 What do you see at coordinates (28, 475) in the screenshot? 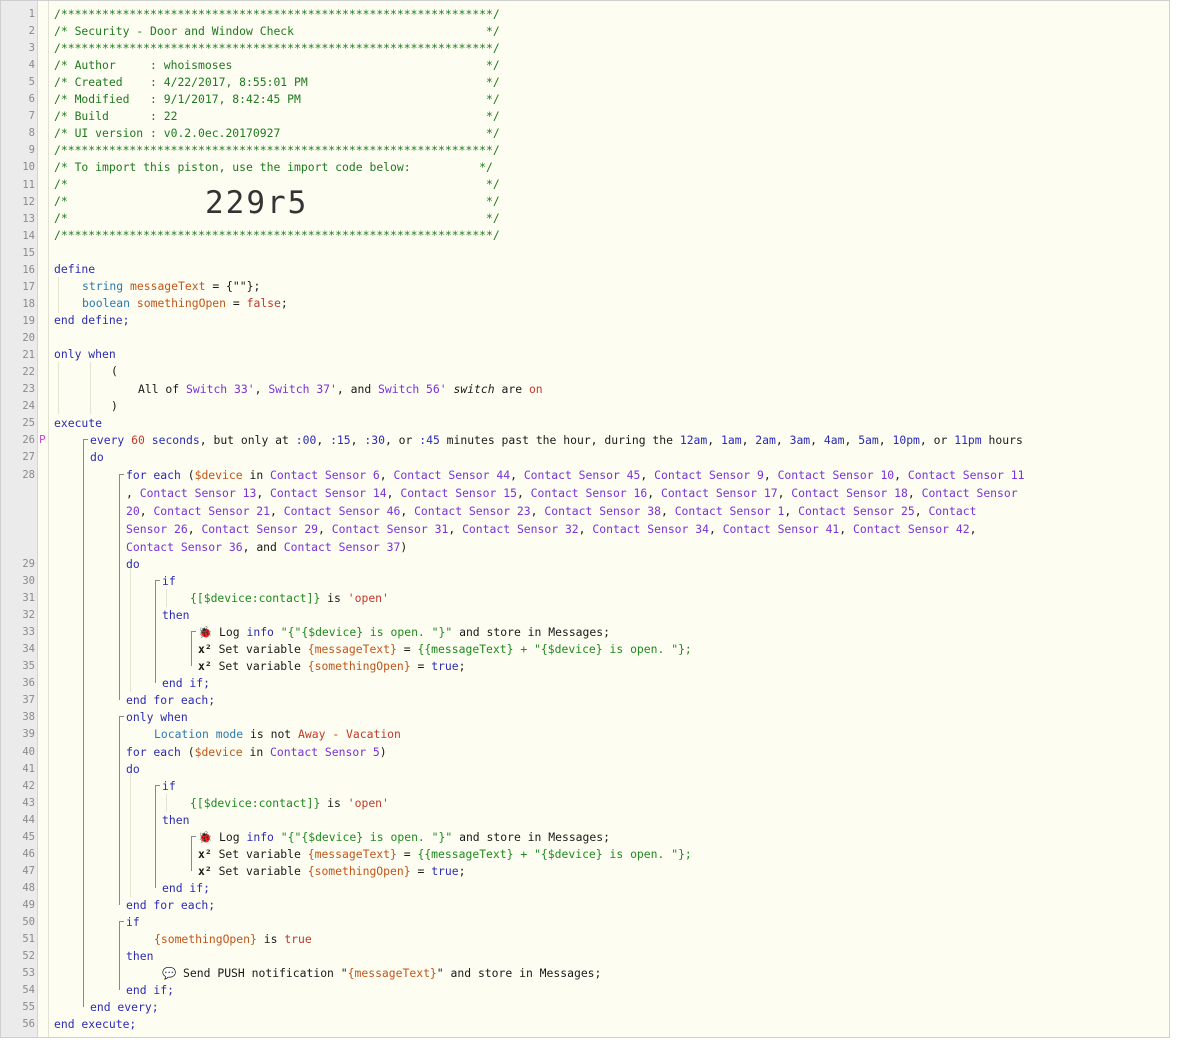
I see `line-number: 28` at bounding box center [28, 475].